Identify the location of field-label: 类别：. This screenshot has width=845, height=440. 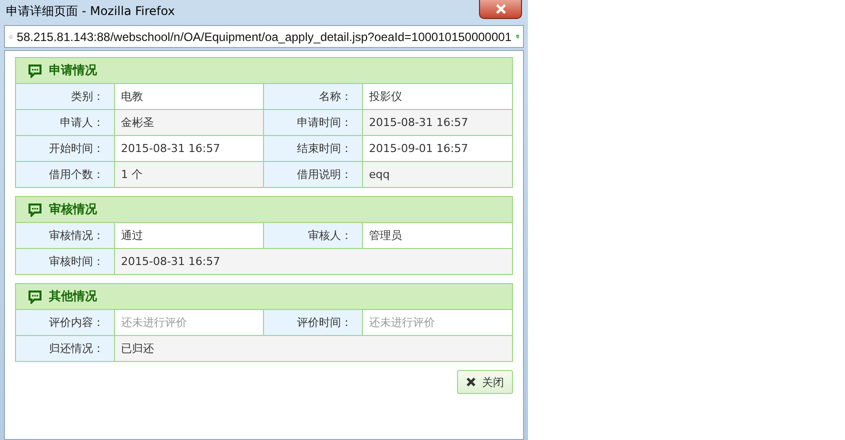
(65, 96).